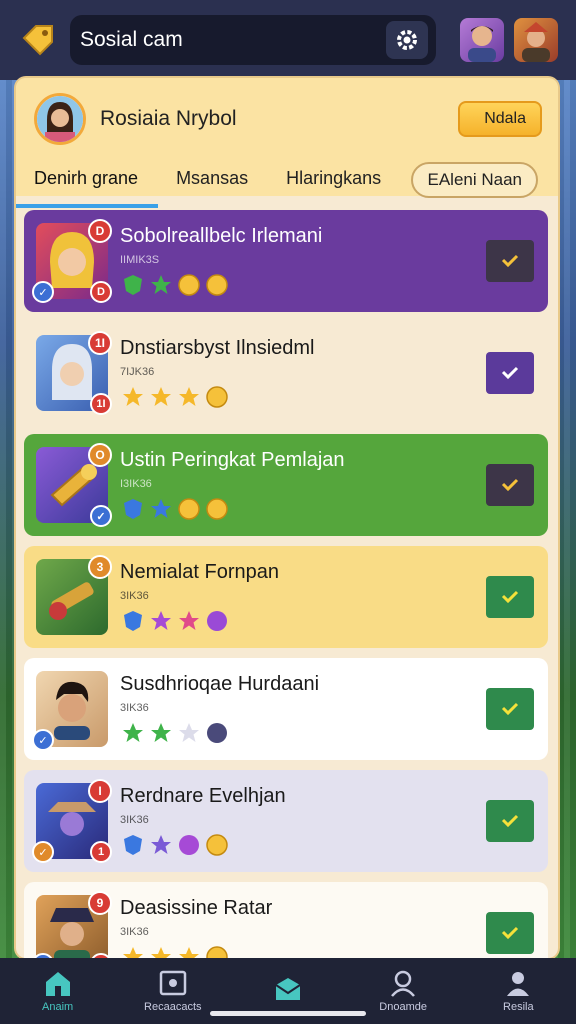 This screenshot has height=1024, width=576. What do you see at coordinates (136, 483) in the screenshot?
I see `row-subtitle: I3I​K36` at bounding box center [136, 483].